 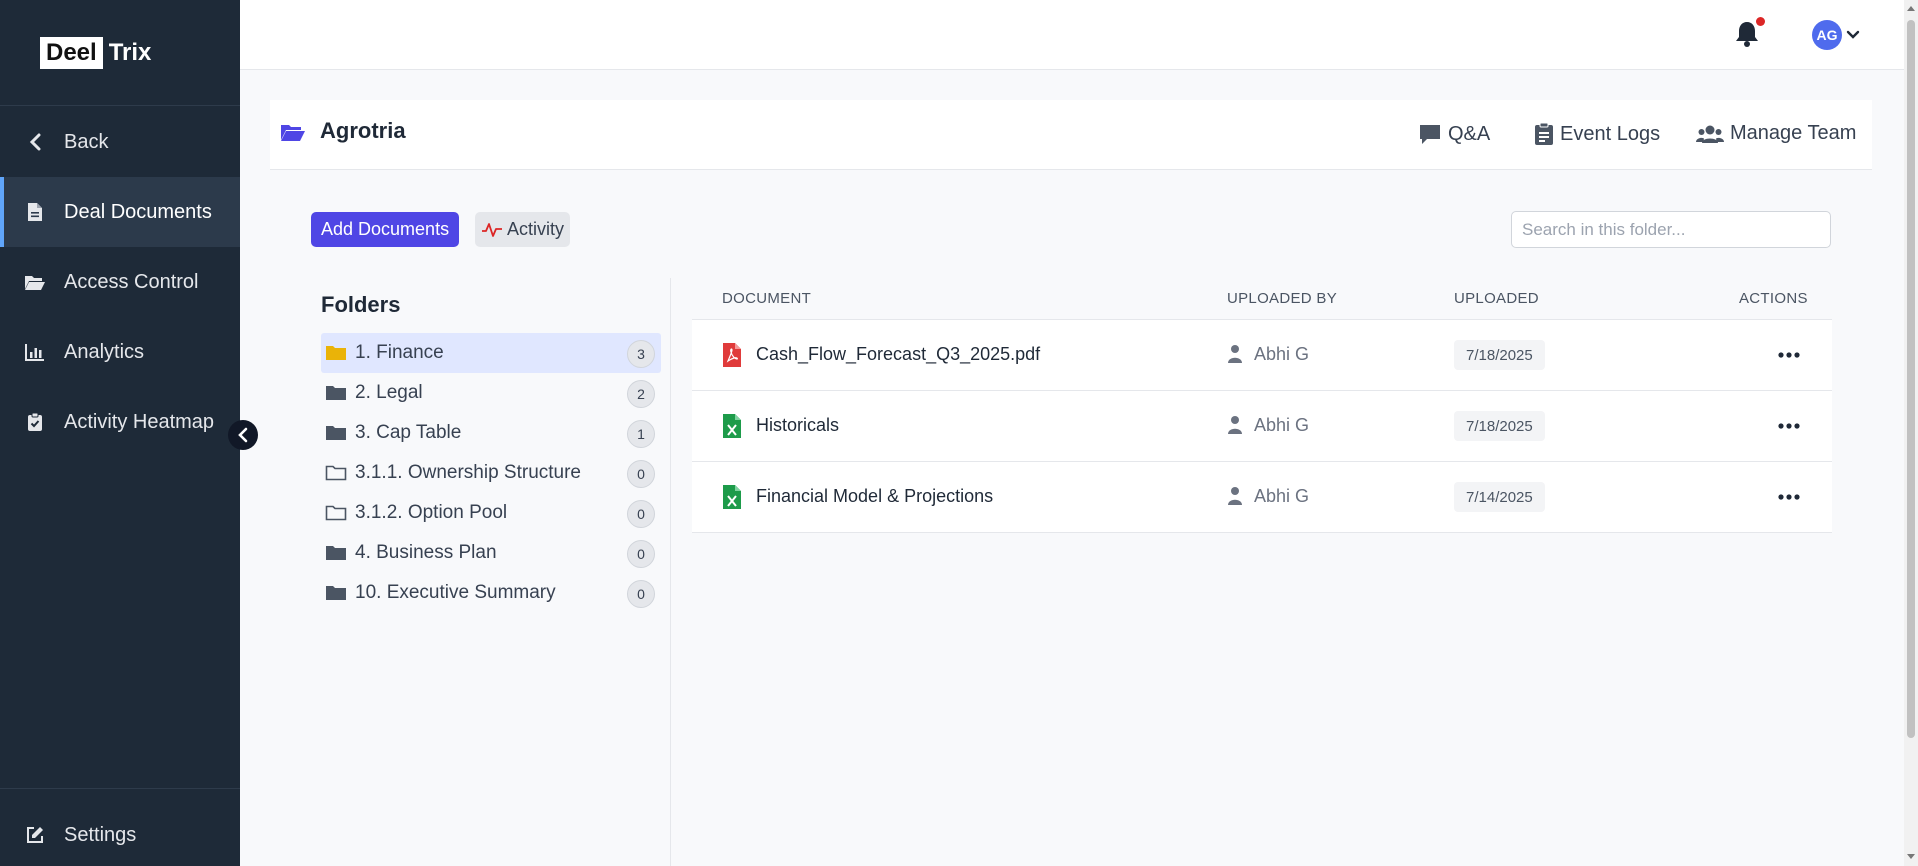 I want to click on sidebar-item-activity-heatmap: Activity Heatmap, so click(x=120, y=422).